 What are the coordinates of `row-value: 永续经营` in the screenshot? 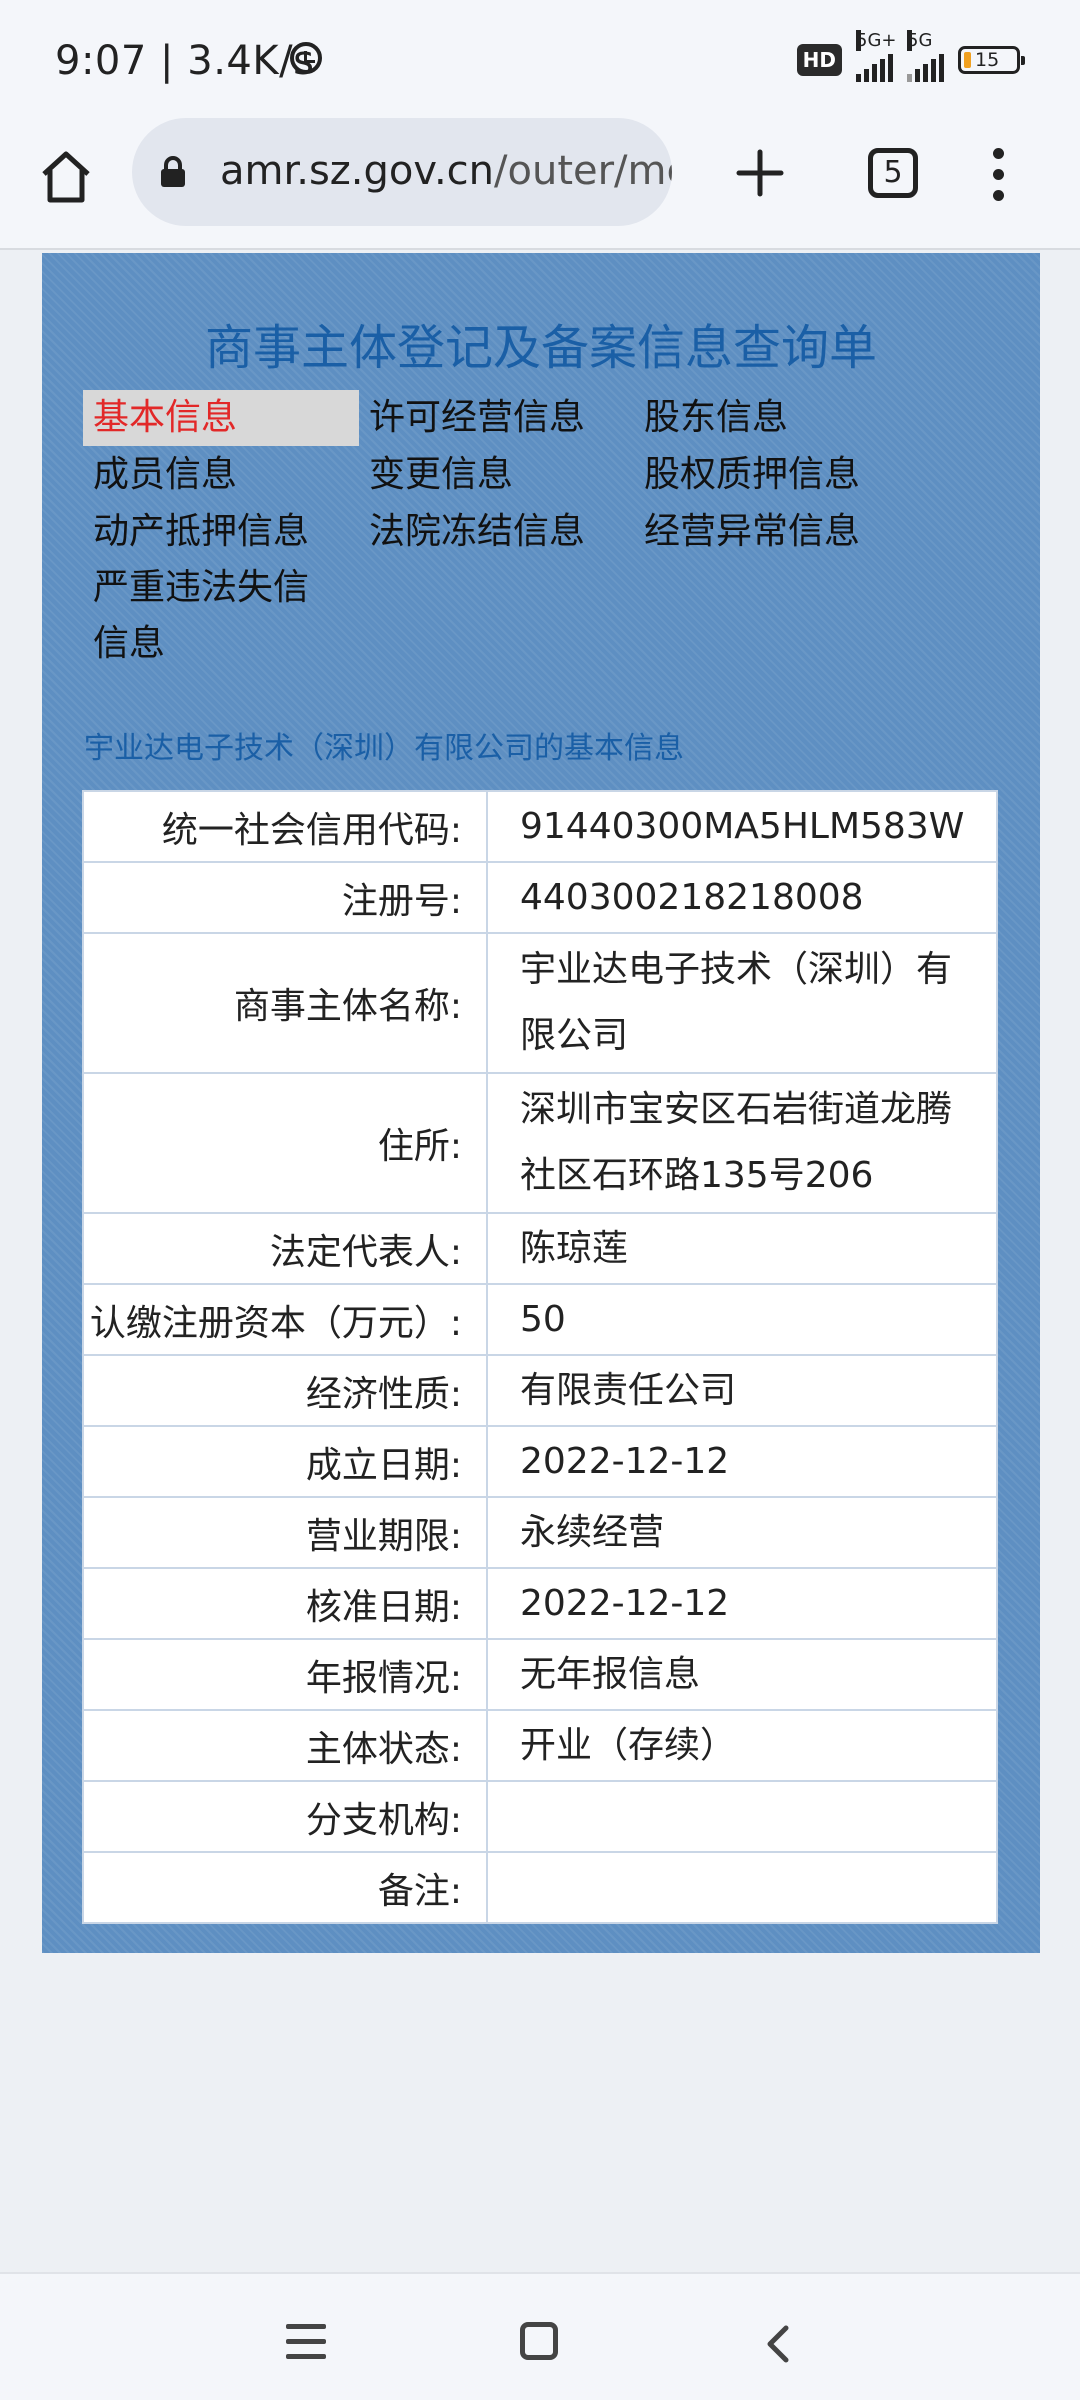 It's located at (742, 1532).